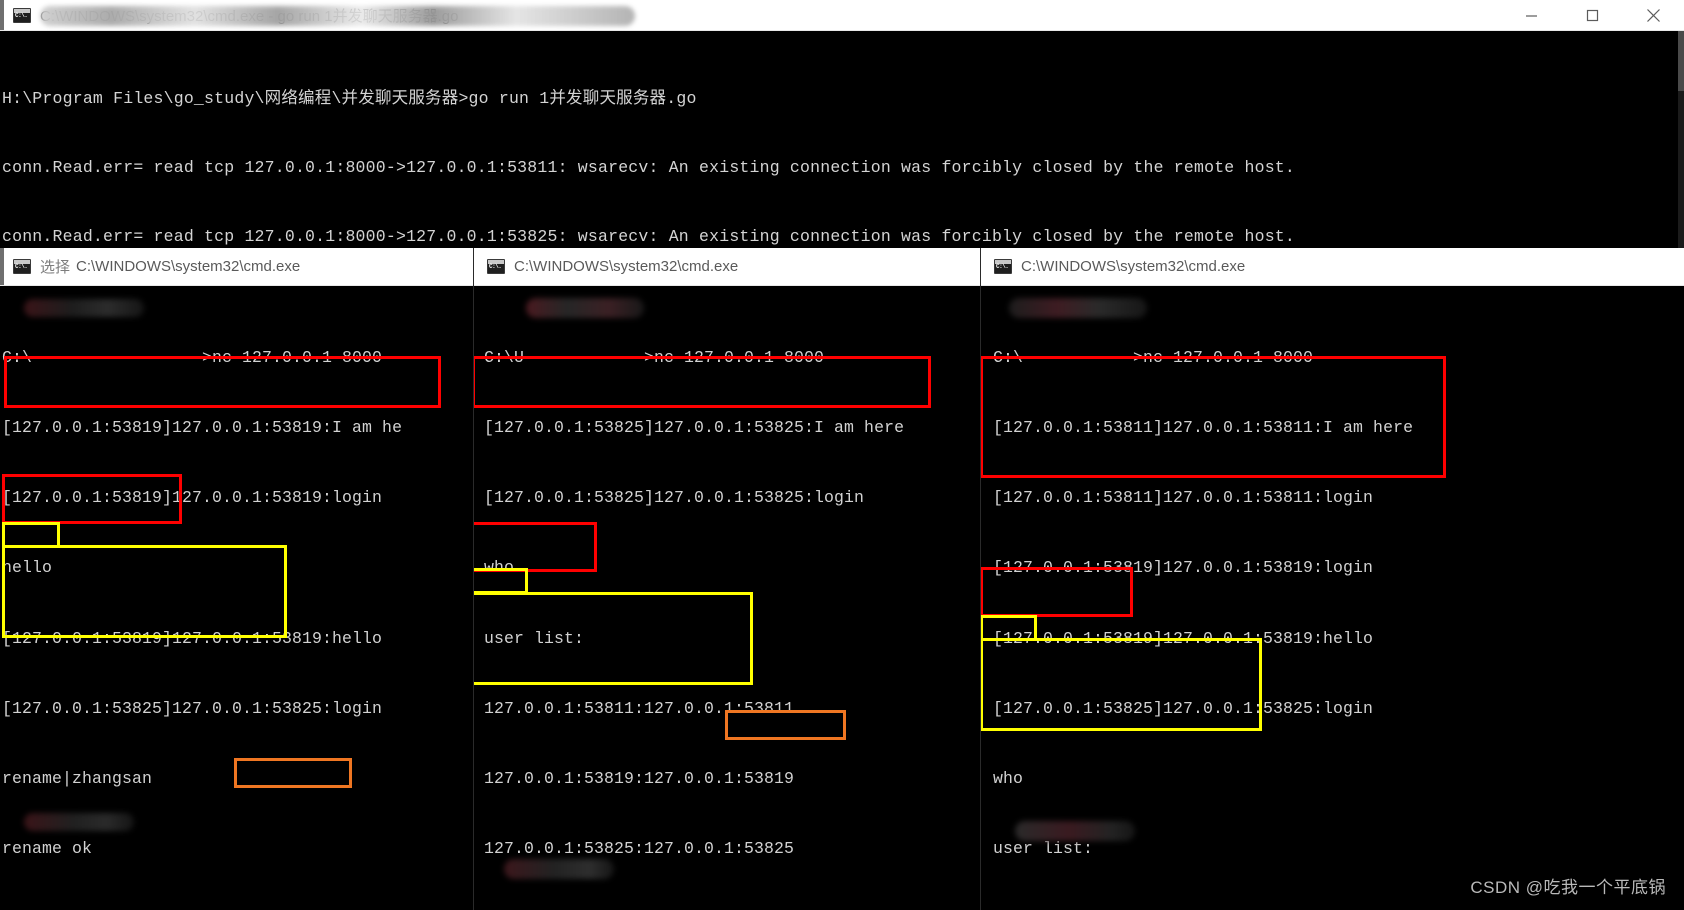  What do you see at coordinates (47, 849) in the screenshot?
I see `console-line: rename ok` at bounding box center [47, 849].